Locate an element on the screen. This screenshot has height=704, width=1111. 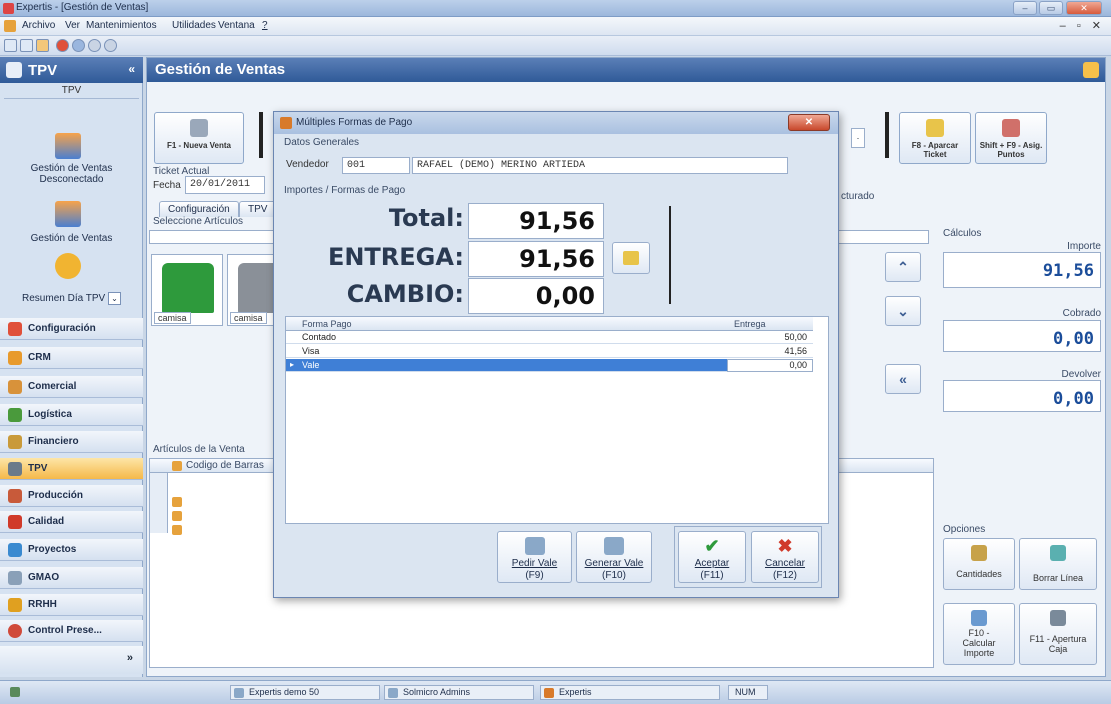
dialog-title: Múltiples Formas de Pago is located at coordinates (354, 122).